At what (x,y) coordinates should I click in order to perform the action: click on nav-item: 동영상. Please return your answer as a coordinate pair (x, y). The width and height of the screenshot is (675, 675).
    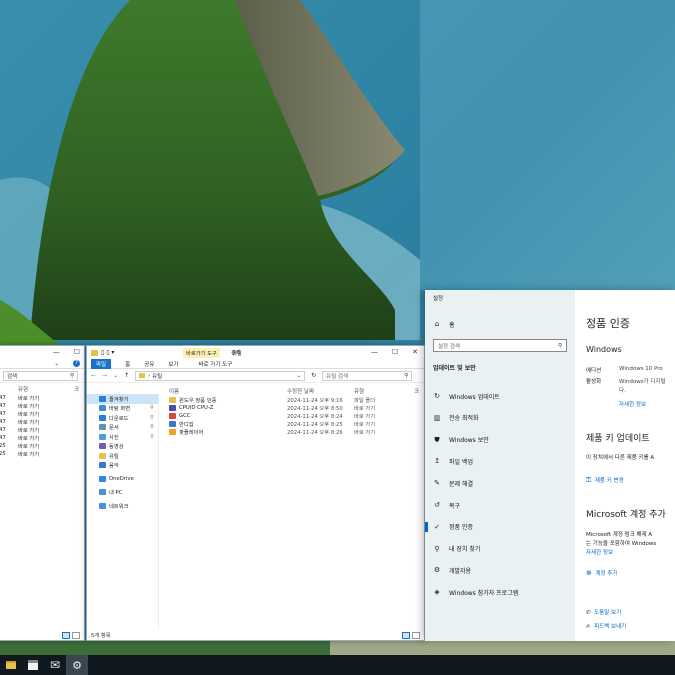
    Looking at the image, I should click on (122, 447).